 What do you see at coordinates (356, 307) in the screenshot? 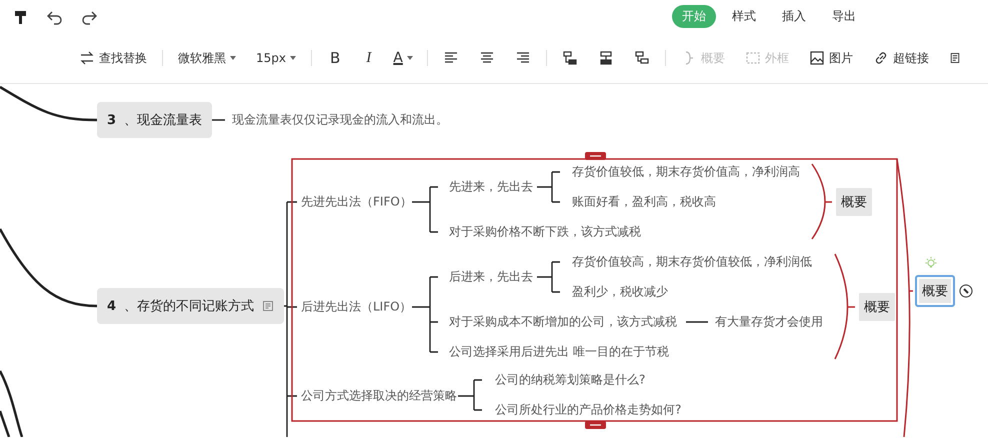
I see `subtopic-text: 后进先出法（LIFO）` at bounding box center [356, 307].